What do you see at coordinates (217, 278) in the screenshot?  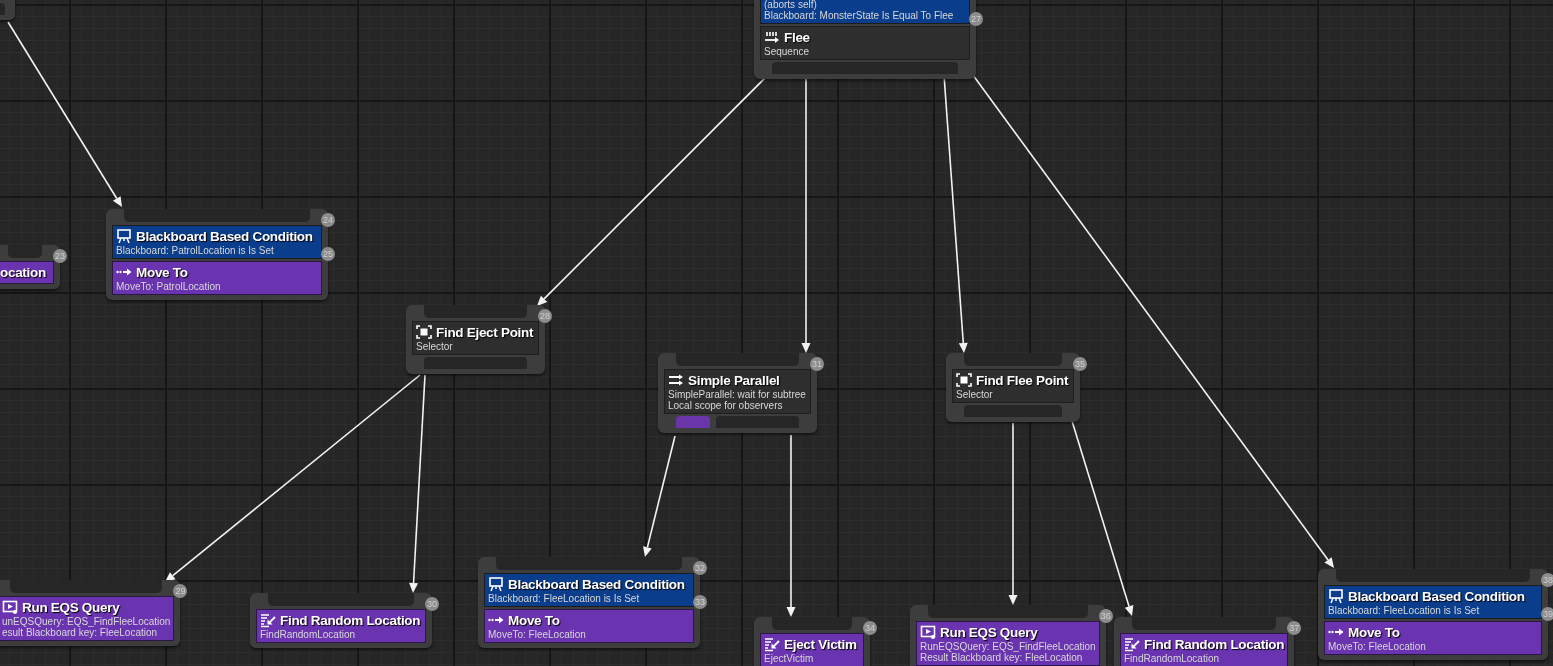 I see `task-row: Move To MoveTo: PatrolLocation` at bounding box center [217, 278].